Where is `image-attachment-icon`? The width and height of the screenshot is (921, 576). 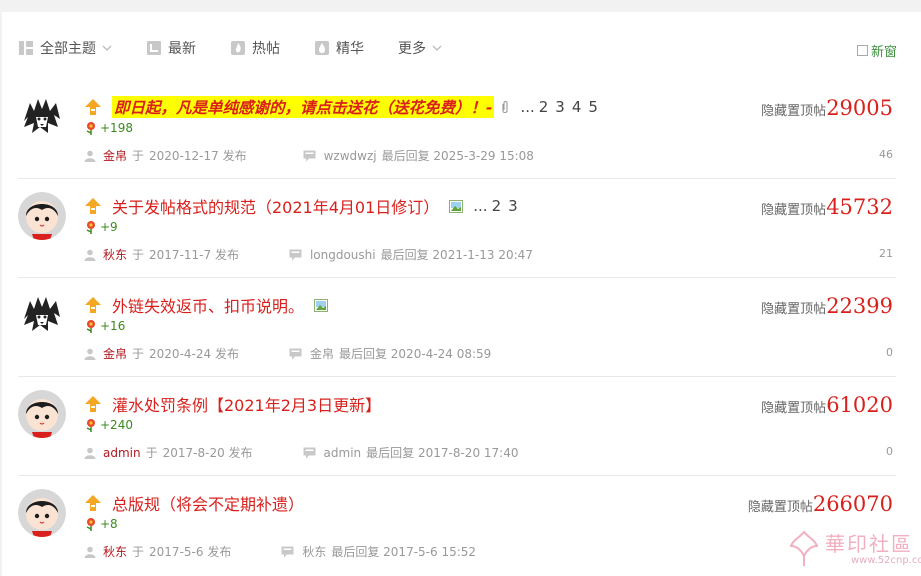 image-attachment-icon is located at coordinates (321, 305).